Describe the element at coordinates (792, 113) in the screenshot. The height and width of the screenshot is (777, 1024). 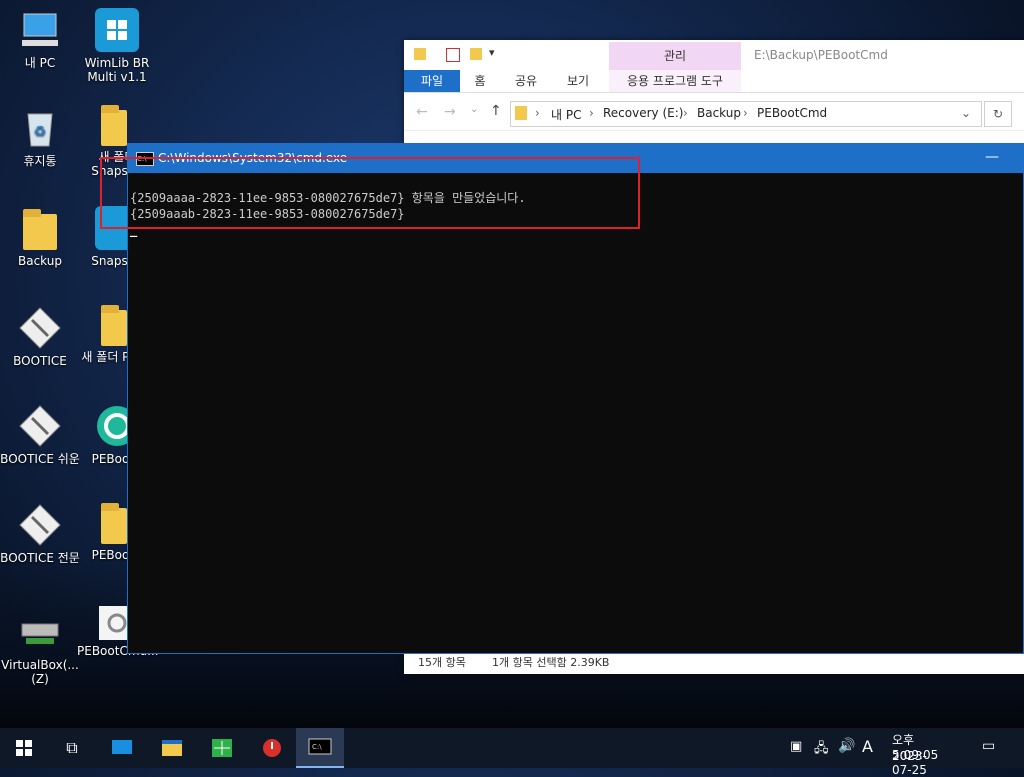
I see `breadcrumb-pebootcmd: PEBootCmd` at that location.